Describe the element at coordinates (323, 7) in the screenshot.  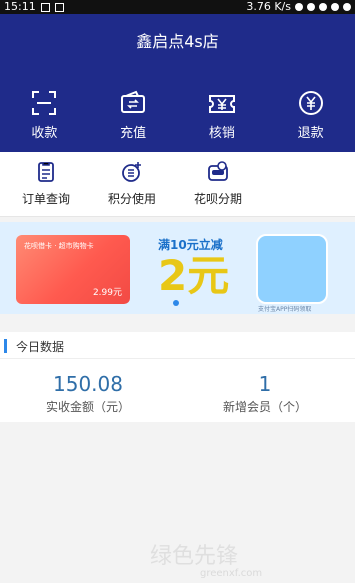
I see `wifi-icon` at that location.